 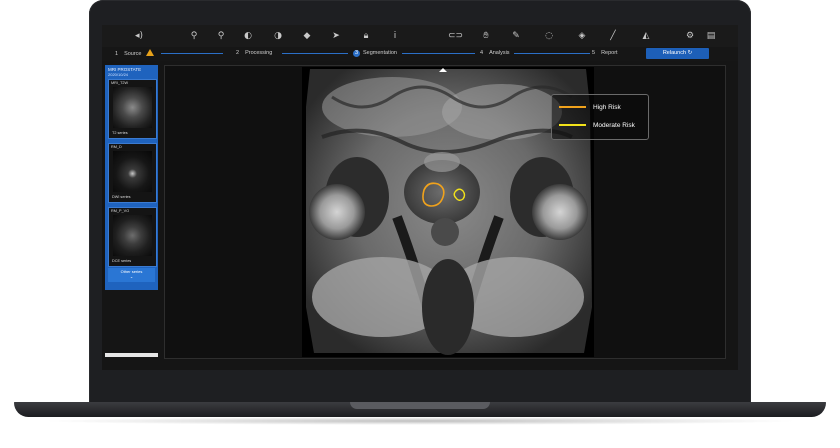 What do you see at coordinates (614, 125) in the screenshot?
I see `legend-label: Moderate Risk` at bounding box center [614, 125].